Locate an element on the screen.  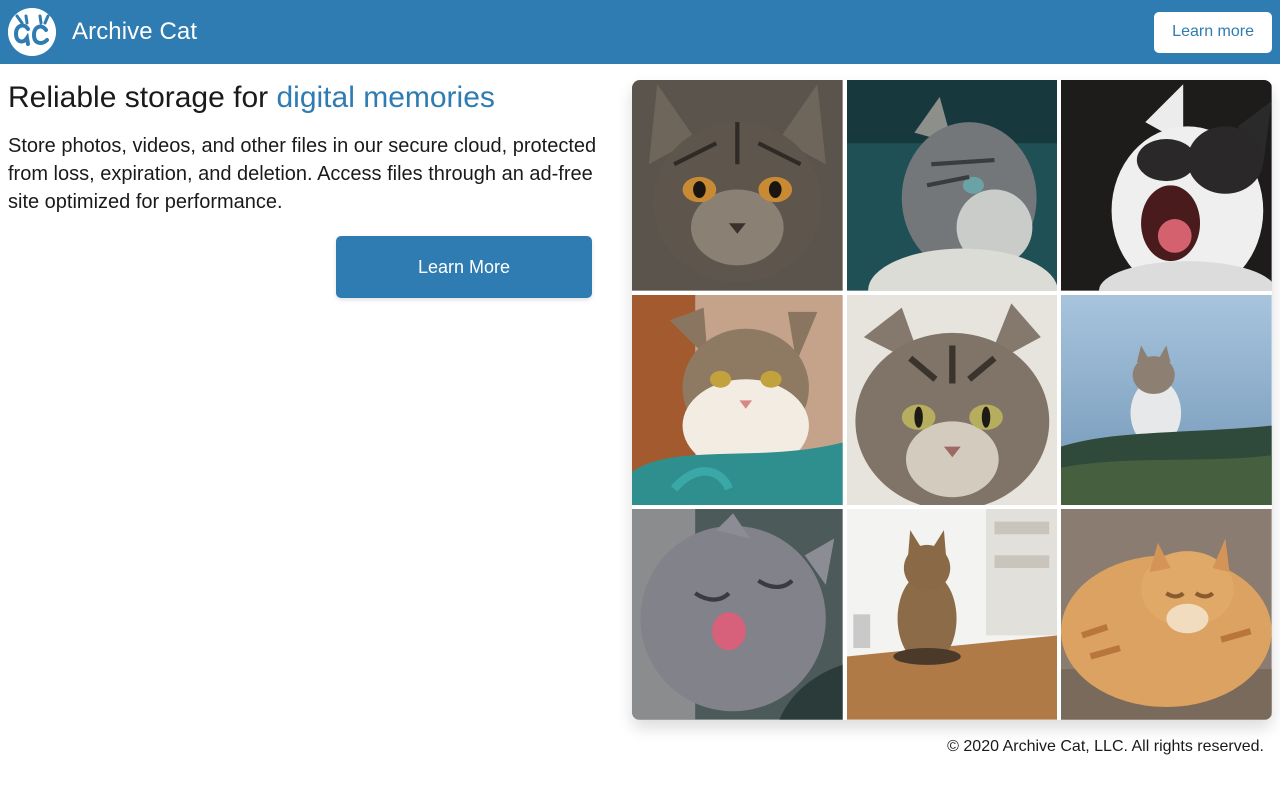
brand-name: Archive Cat is located at coordinates (135, 31).